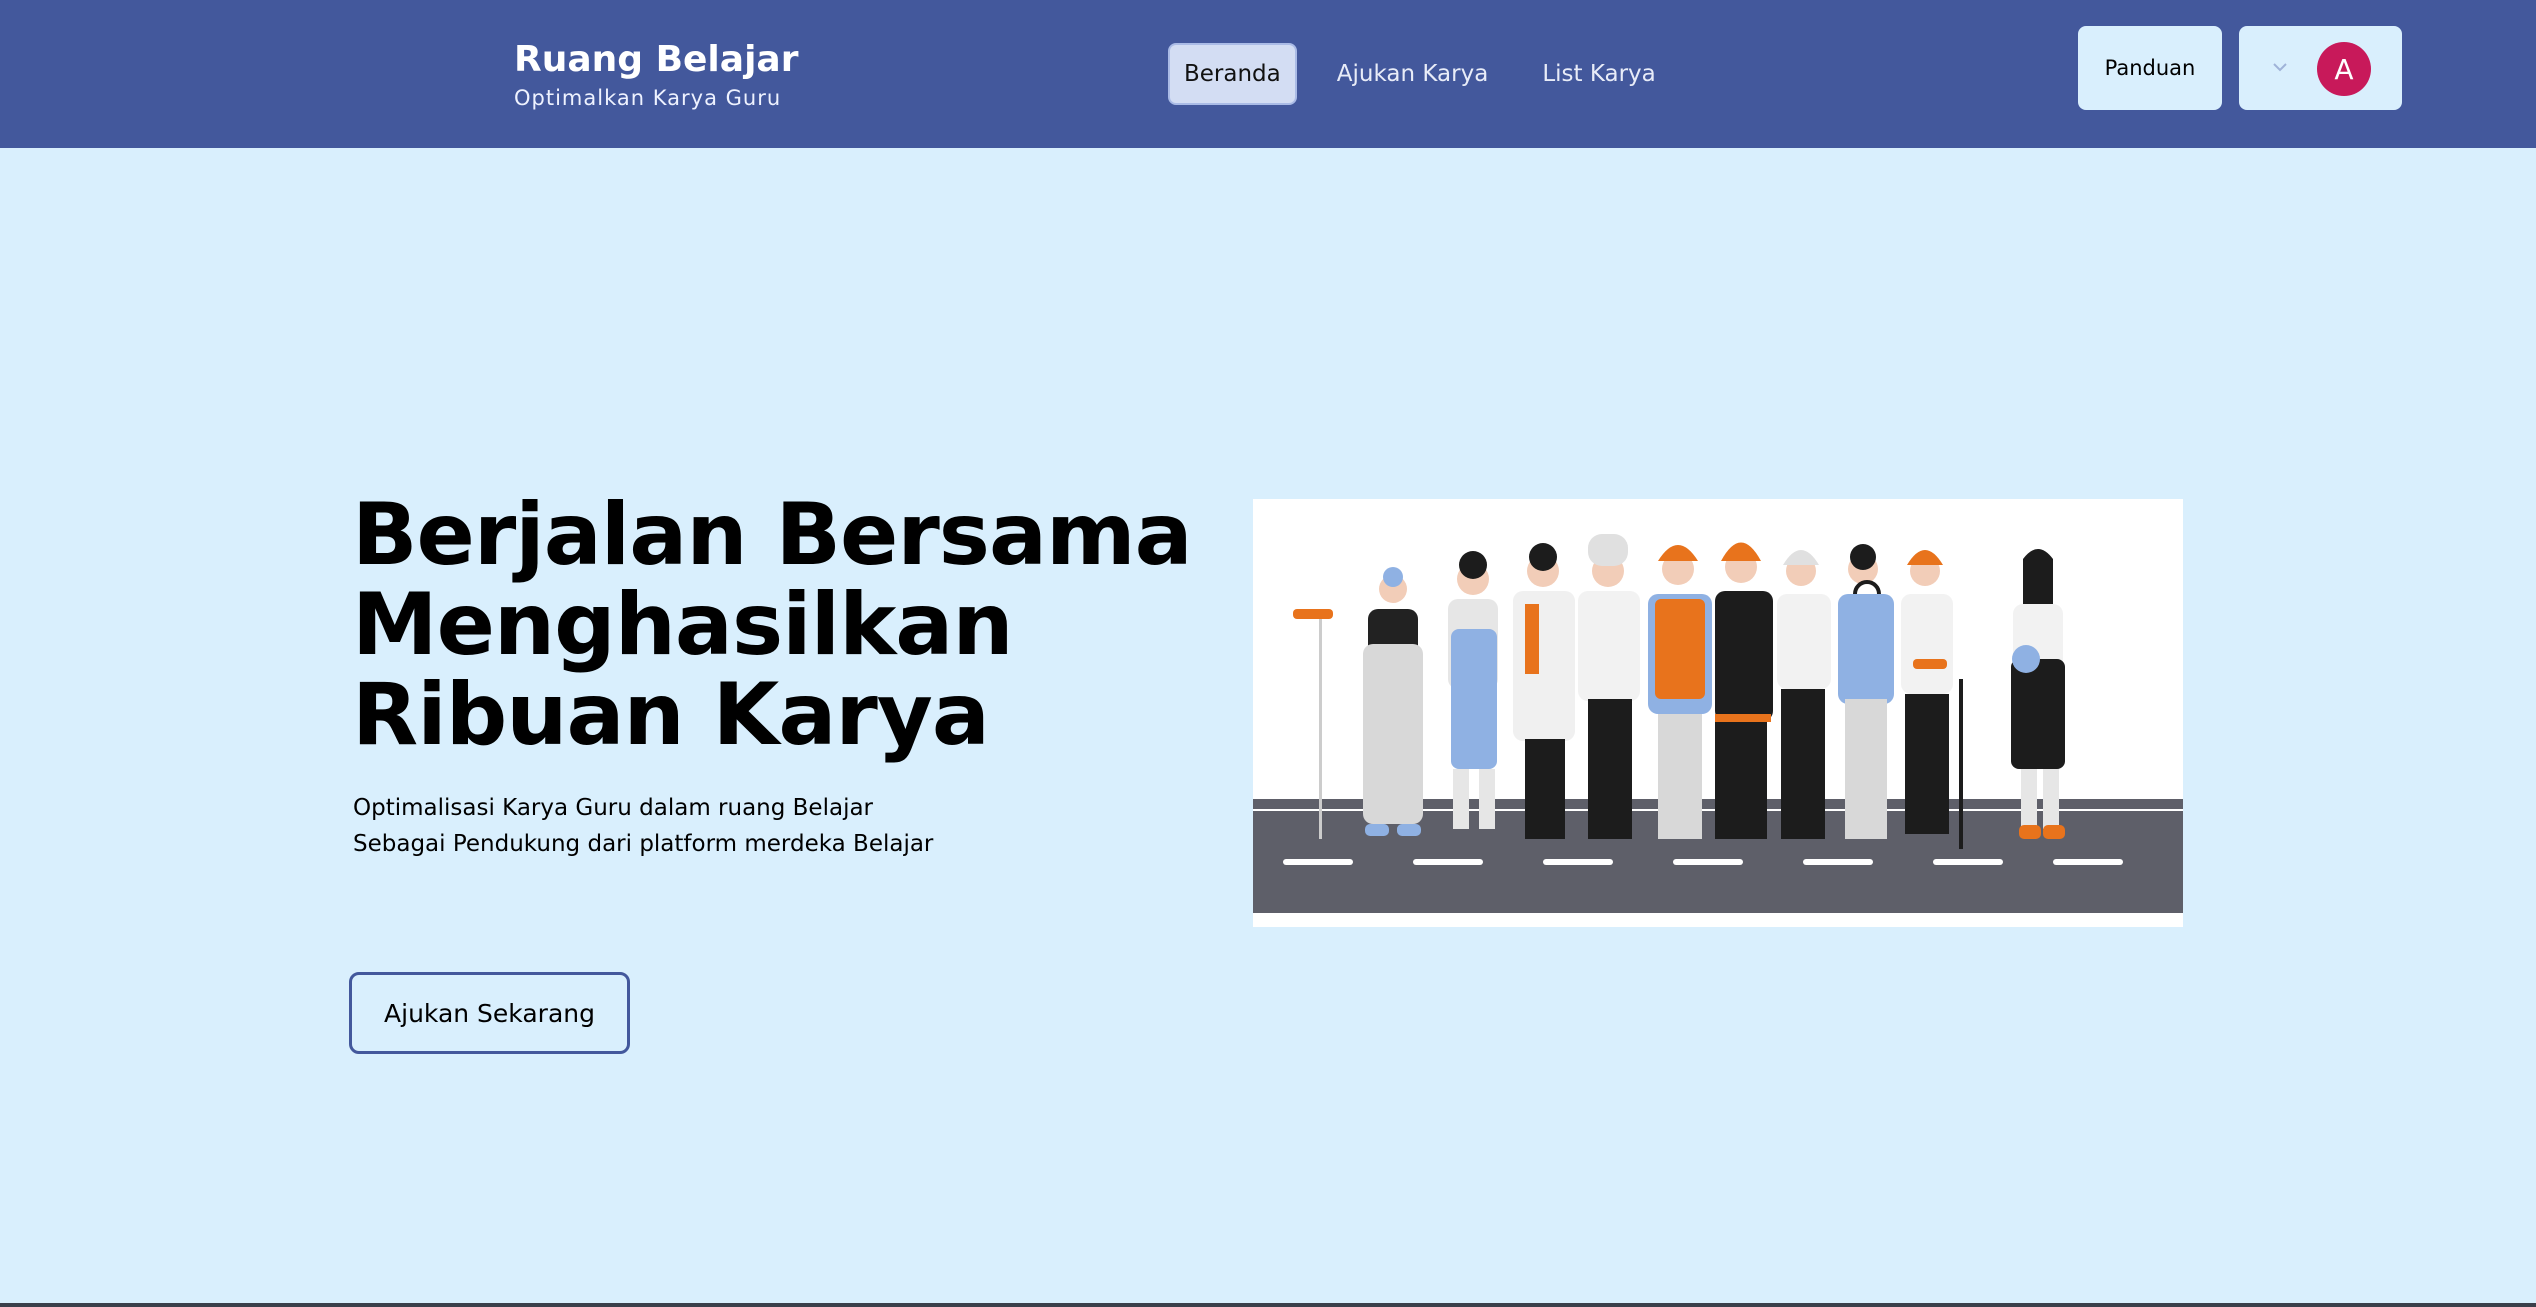 The image size is (2536, 1307). Describe the element at coordinates (2280, 67) in the screenshot. I see `chevron-down-icon` at that location.